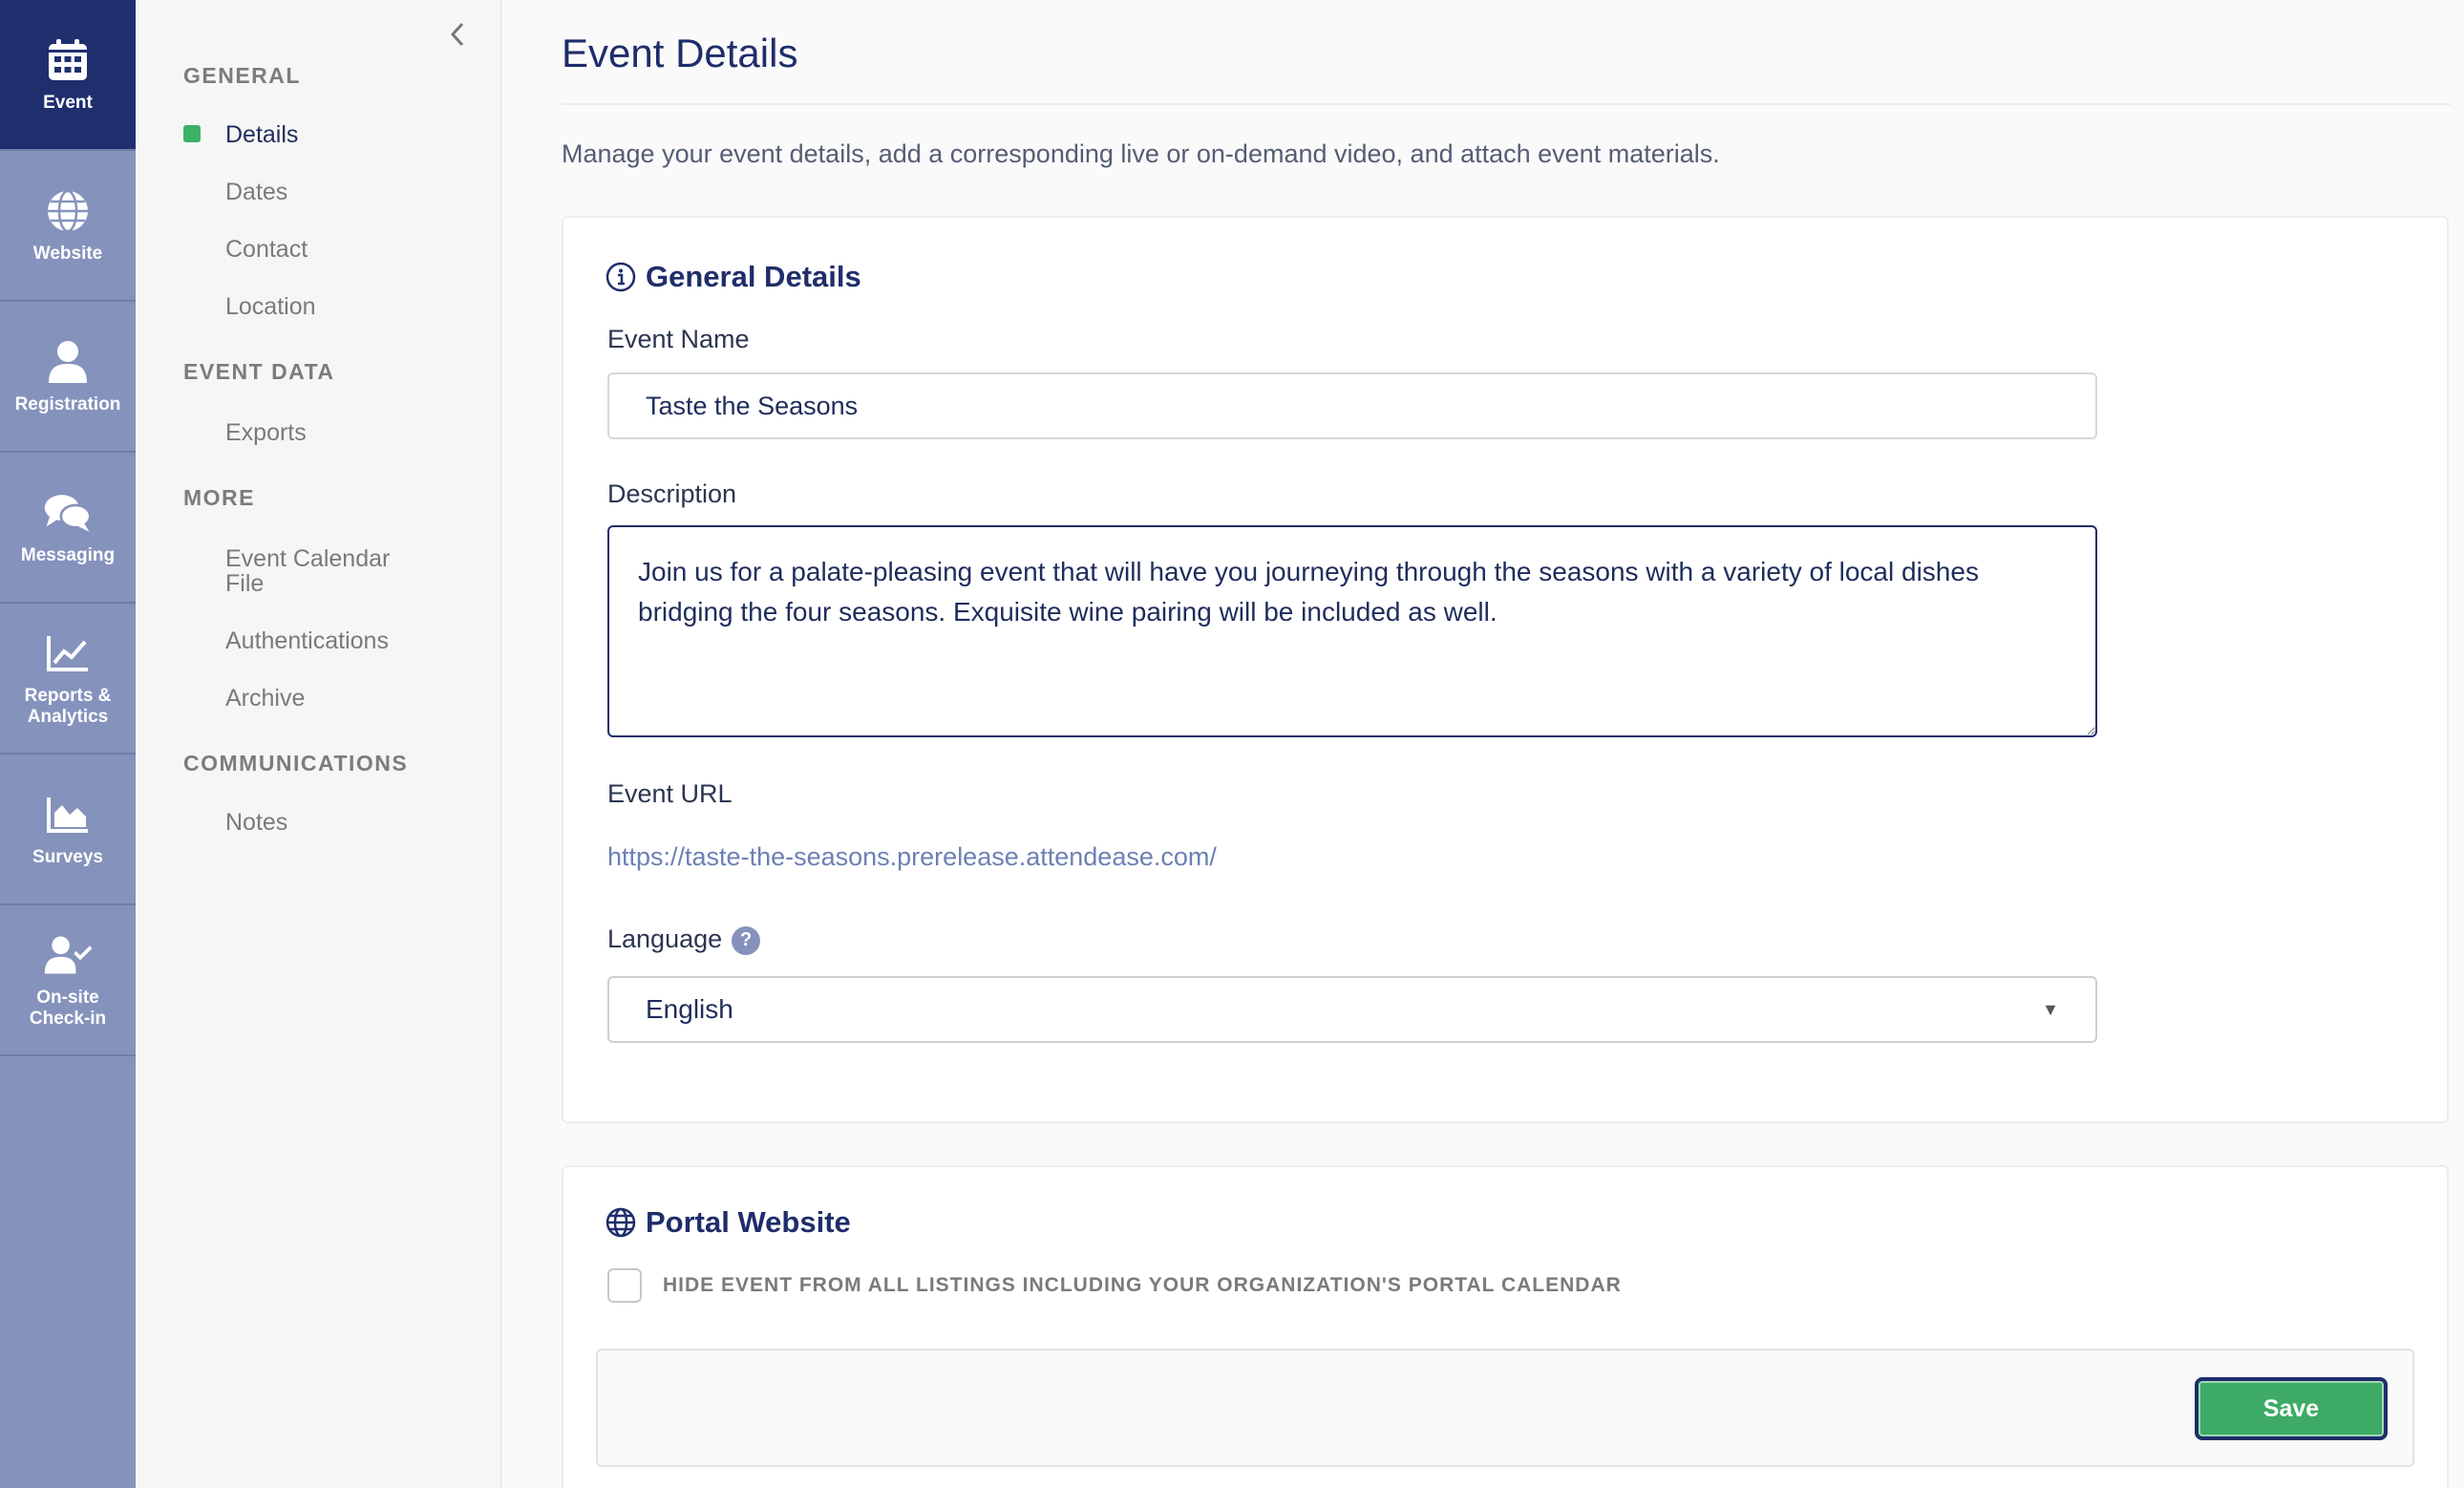 This screenshot has width=2464, height=1488. I want to click on rail-label: On-site Check-in, so click(68, 1008).